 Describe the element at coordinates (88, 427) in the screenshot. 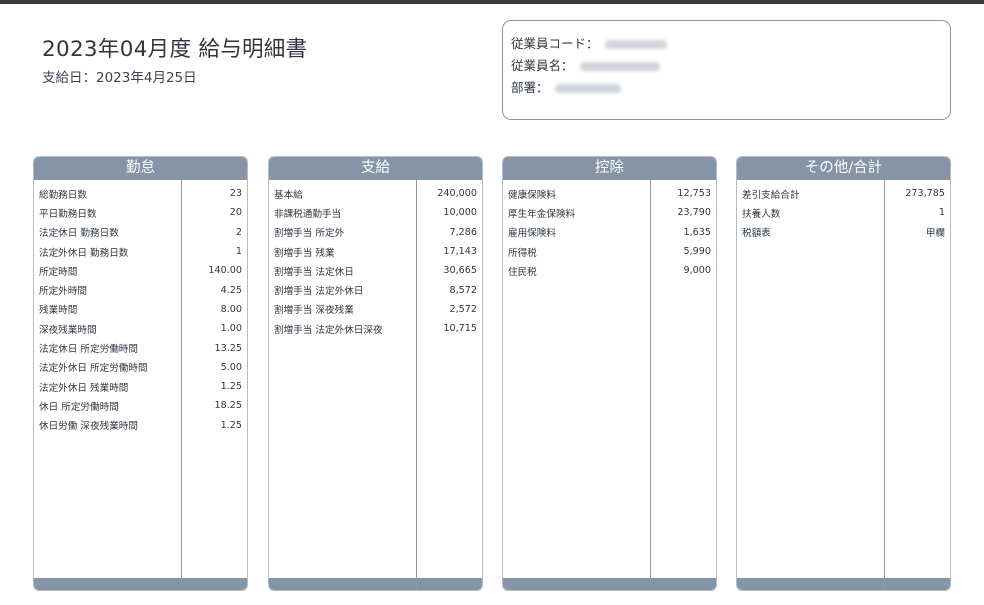

I see `row-label: 休日労働 深夜残業時間` at that location.